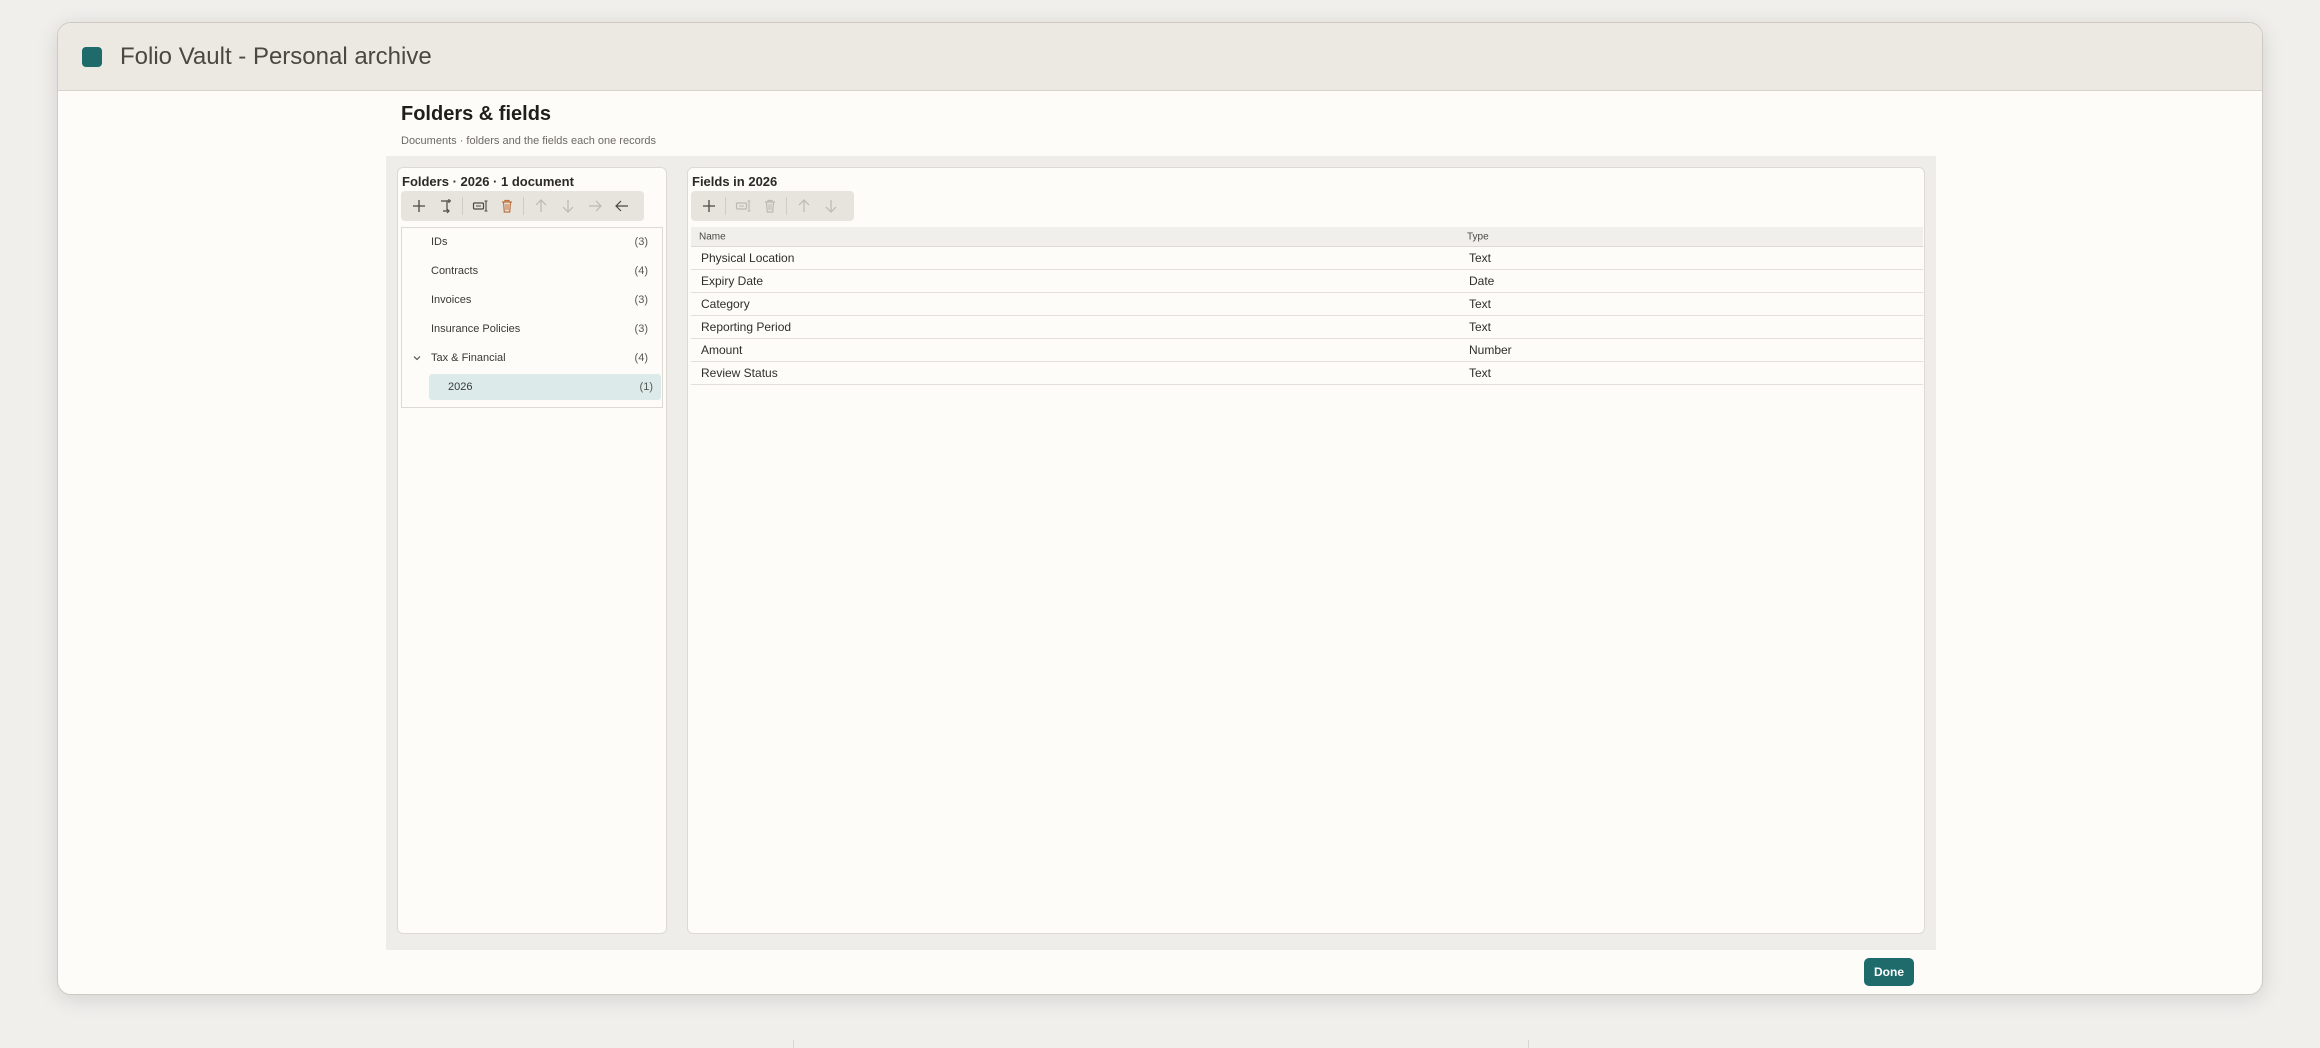 The image size is (2320, 1048). I want to click on folder-label: Invoices, so click(451, 300).